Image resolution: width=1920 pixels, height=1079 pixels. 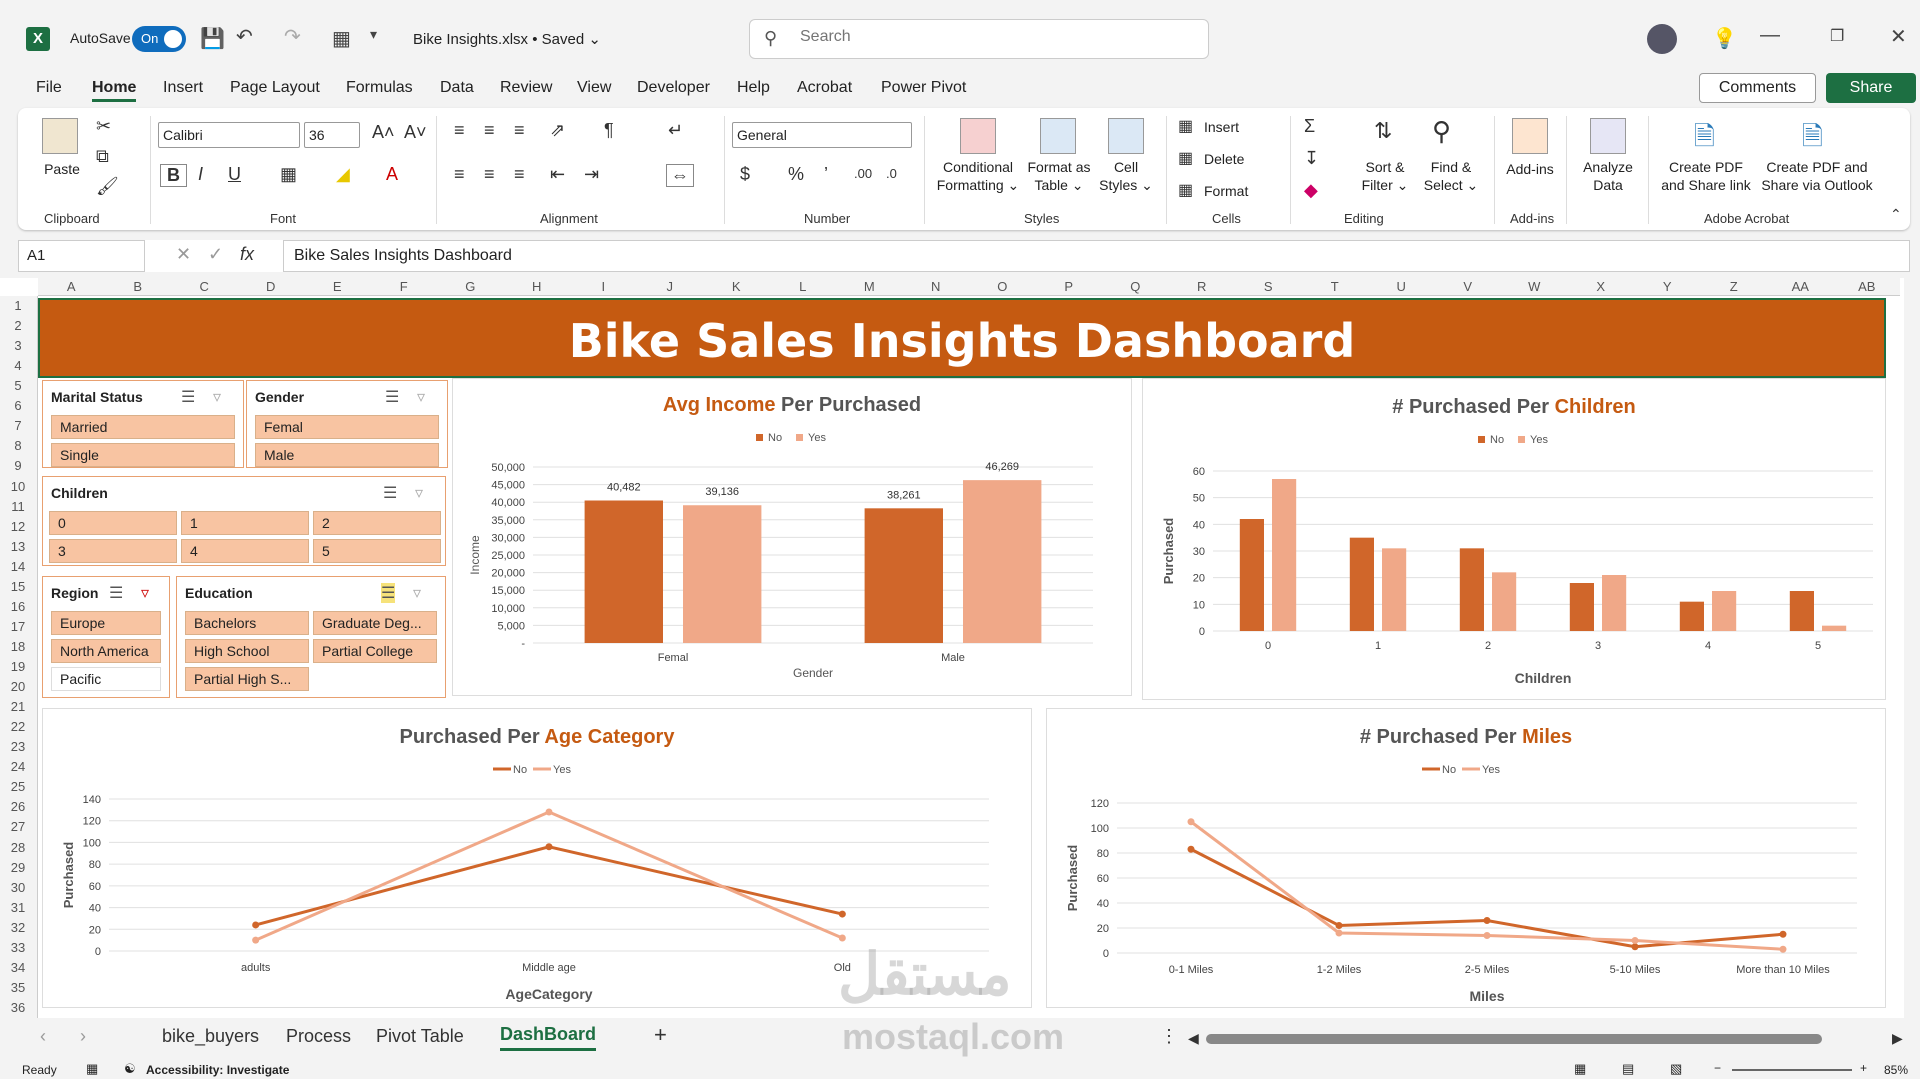 I want to click on horizontal-scrollbar, so click(x=1514, y=1039).